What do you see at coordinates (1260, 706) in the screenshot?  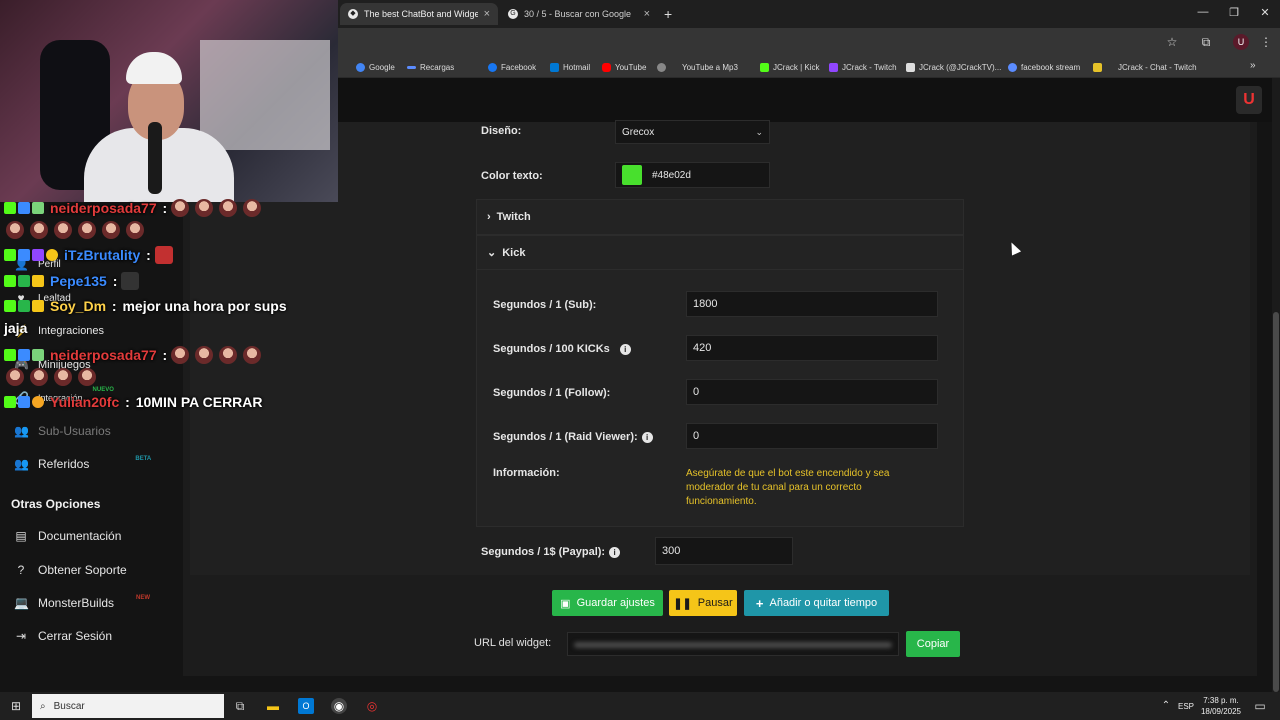 I see `notifications-icon: ▭` at bounding box center [1260, 706].